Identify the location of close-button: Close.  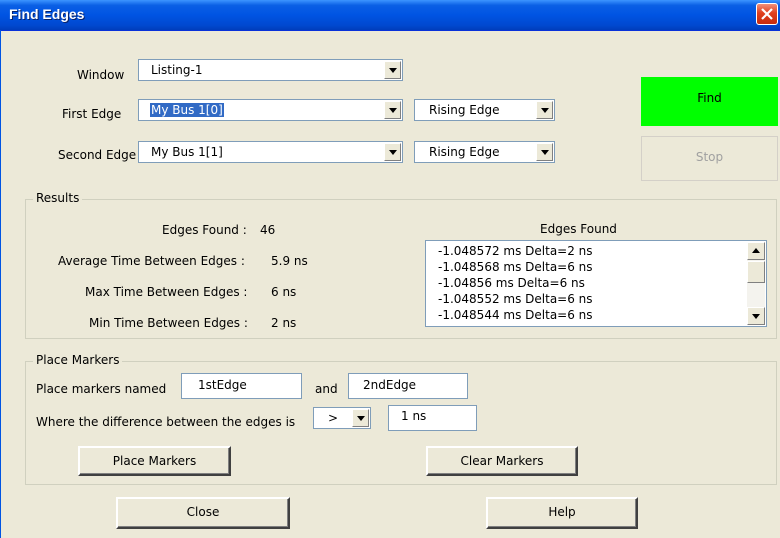
(203, 513).